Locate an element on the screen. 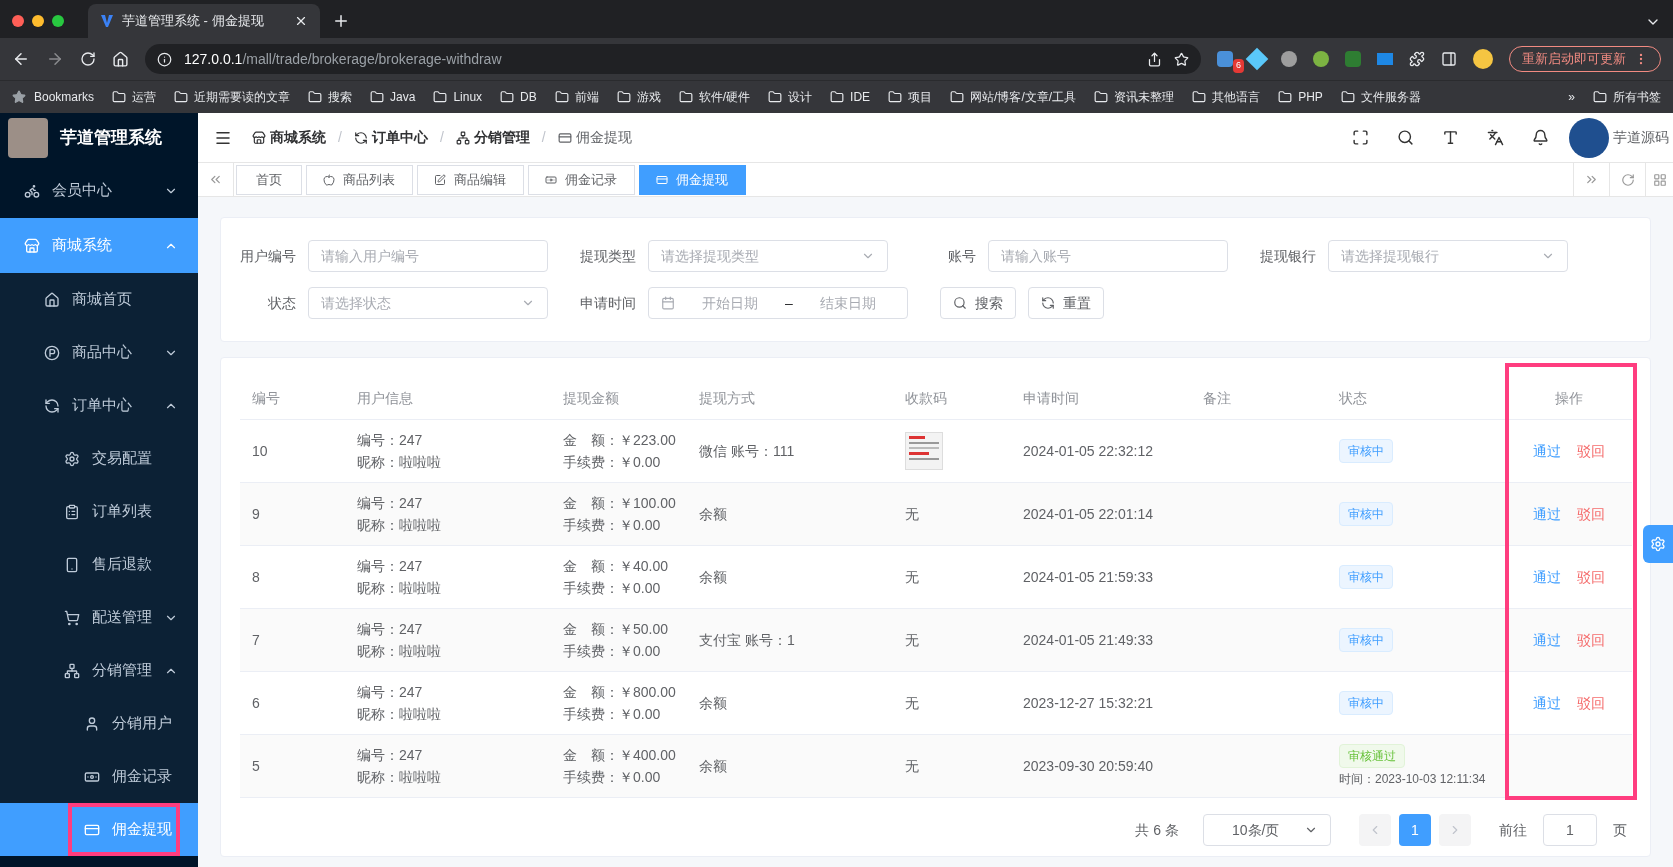 This screenshot has width=1673, height=867. search-button: 搜索 is located at coordinates (978, 303).